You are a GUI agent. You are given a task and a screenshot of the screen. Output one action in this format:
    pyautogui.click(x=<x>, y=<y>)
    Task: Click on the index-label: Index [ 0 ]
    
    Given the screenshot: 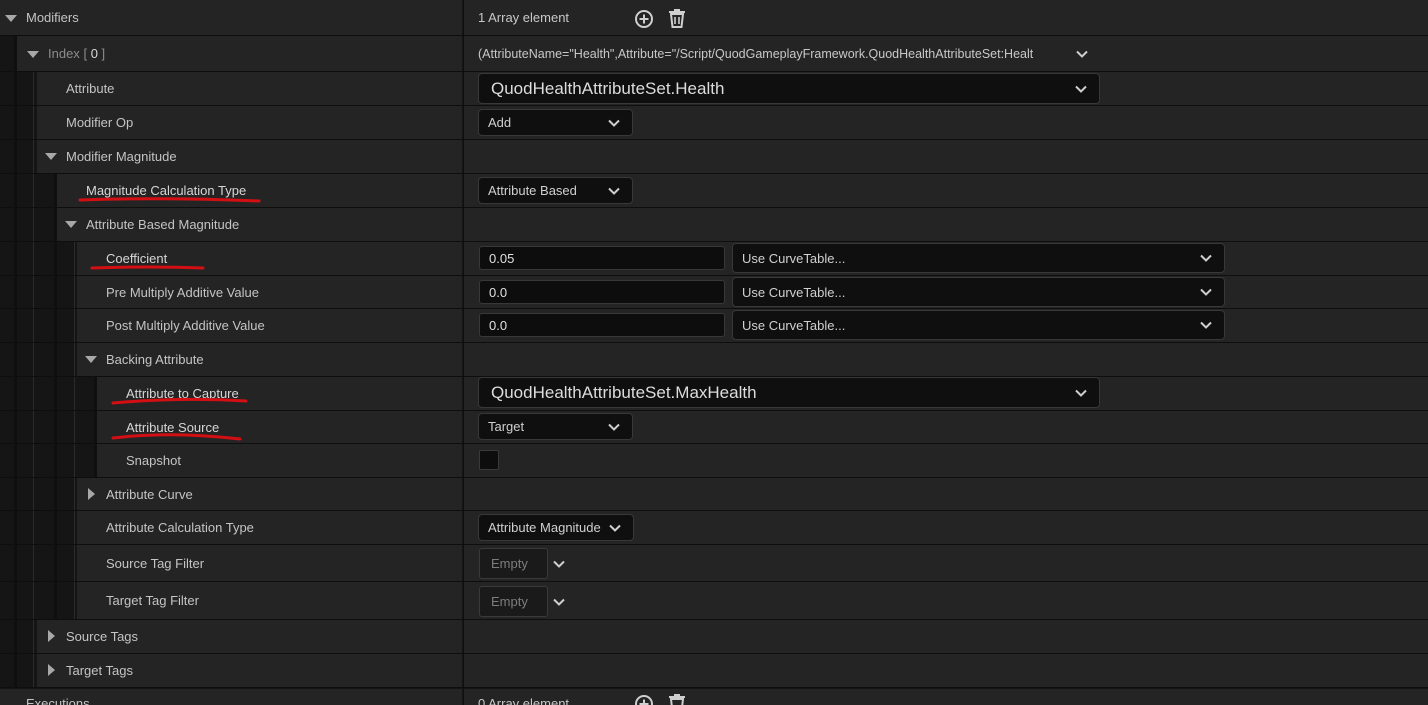 What is the action you would take?
    pyautogui.click(x=77, y=53)
    